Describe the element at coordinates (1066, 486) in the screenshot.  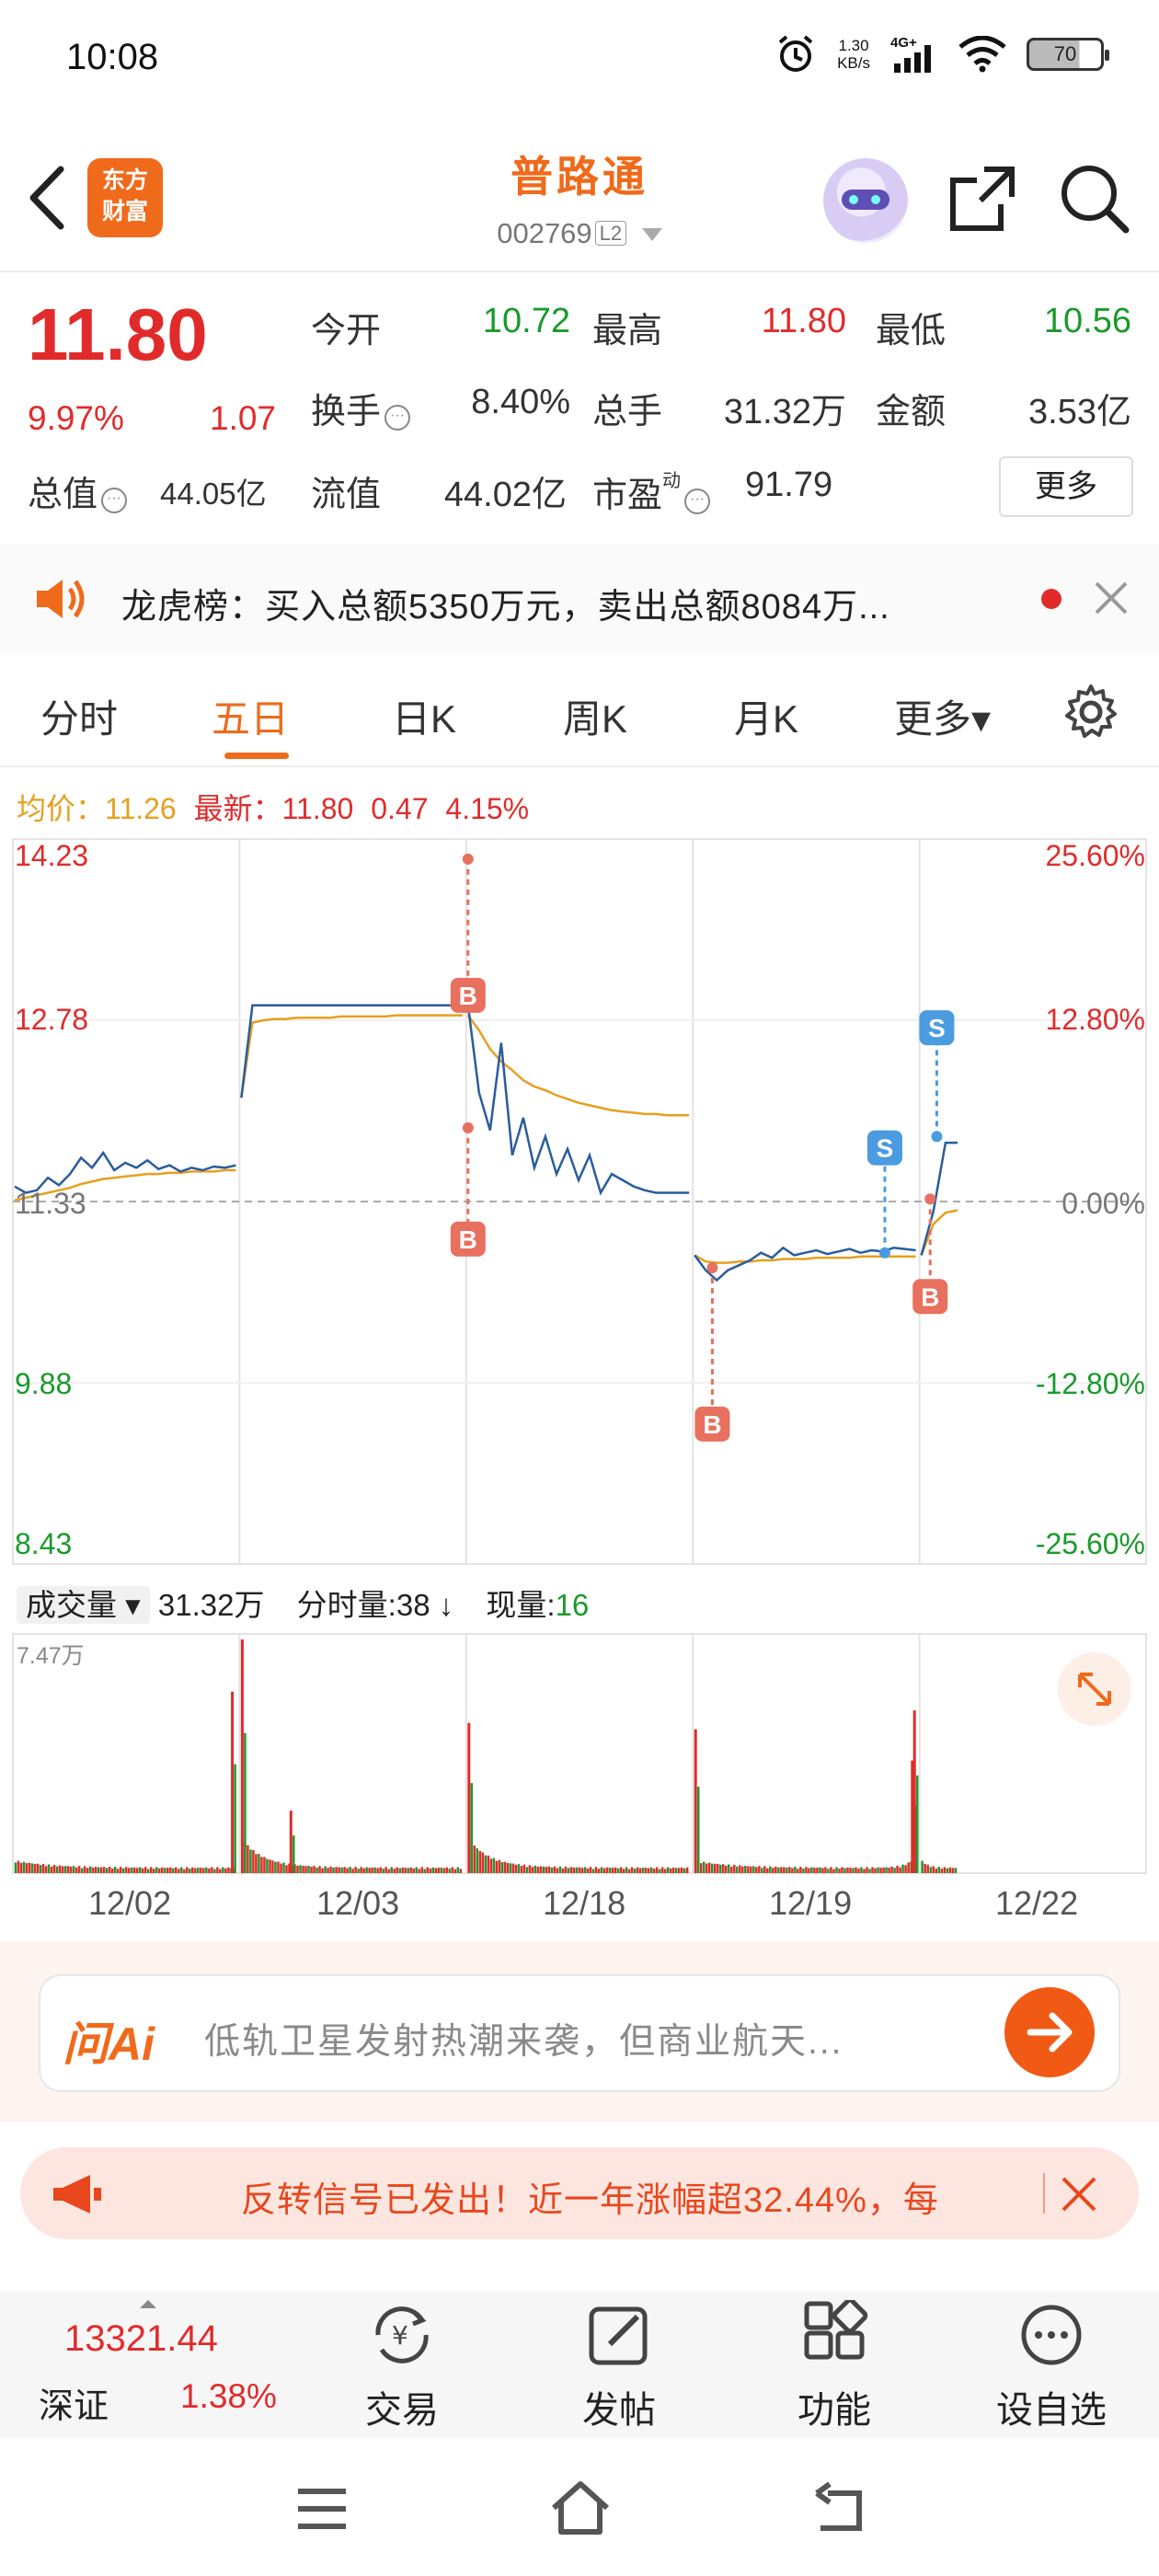
I see `more-quote-button: 更多` at that location.